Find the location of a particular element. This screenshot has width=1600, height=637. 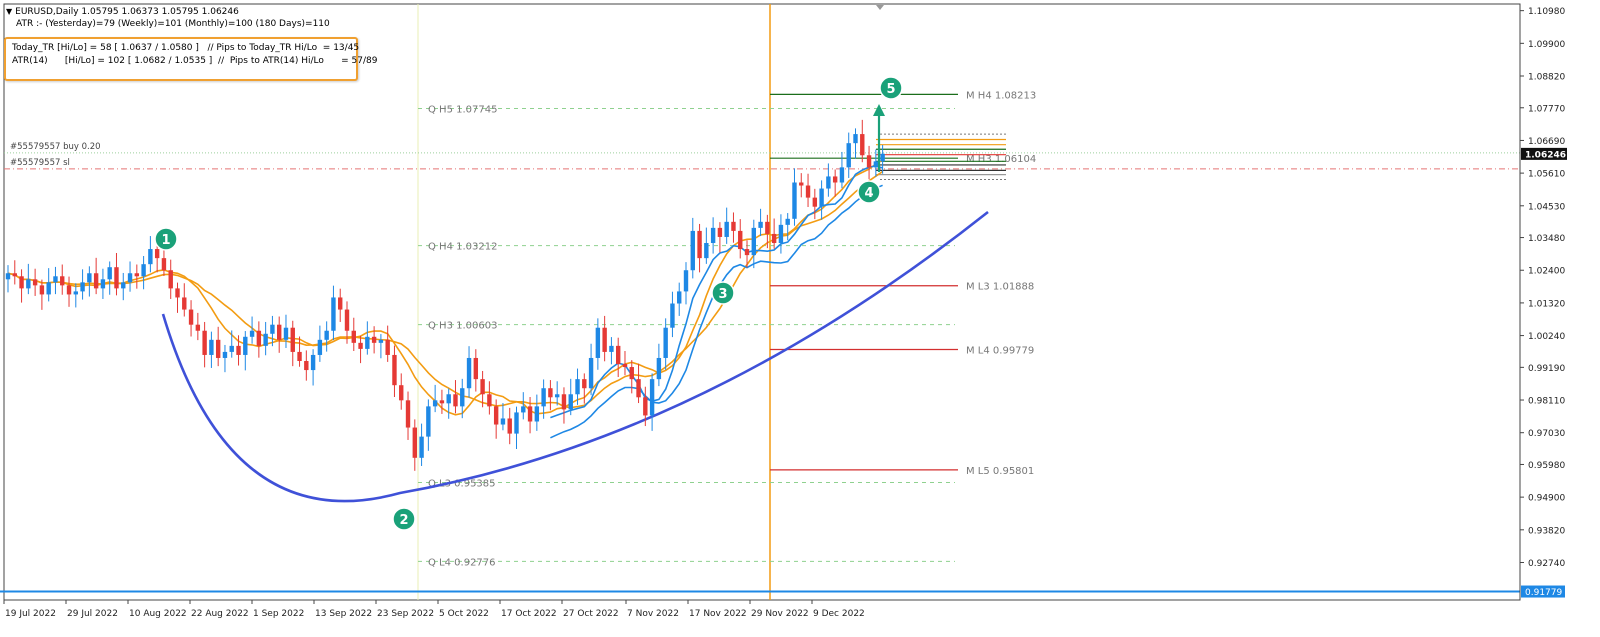

price-tick-label: 0.98110 is located at coordinates (1546, 402).